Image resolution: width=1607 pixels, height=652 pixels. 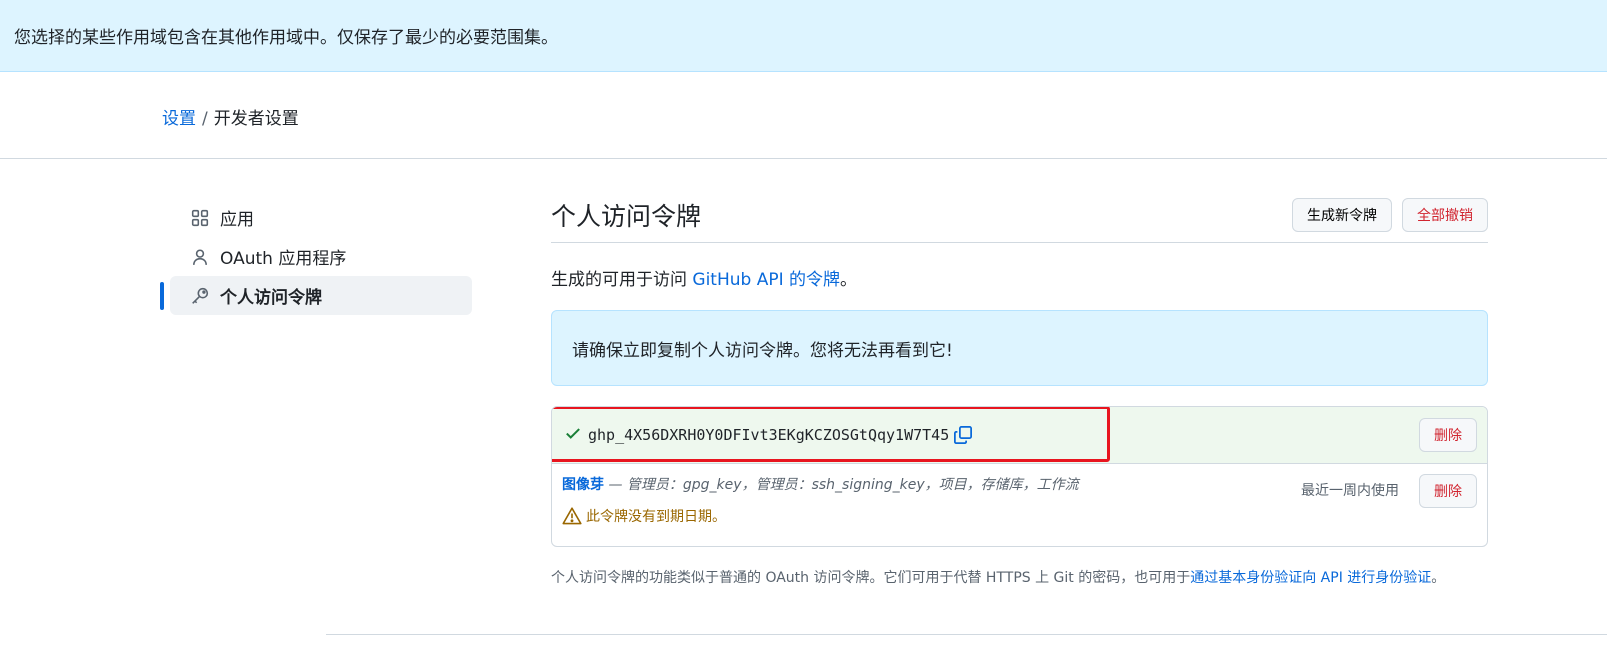 I want to click on expiry-warning: 此令牌没有到期日期。, so click(x=931, y=516).